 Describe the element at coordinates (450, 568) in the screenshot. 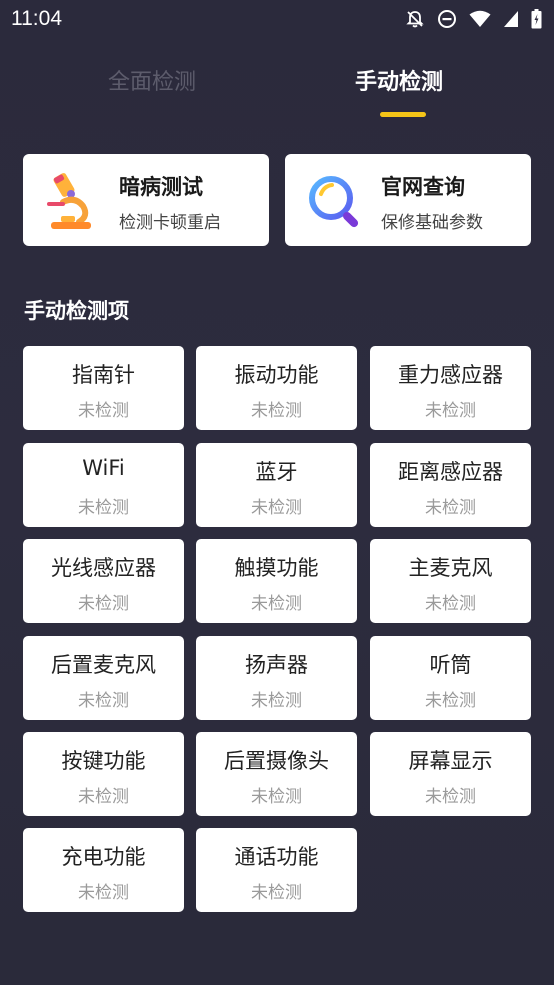

I see `check-item-name: 主麦克风` at that location.